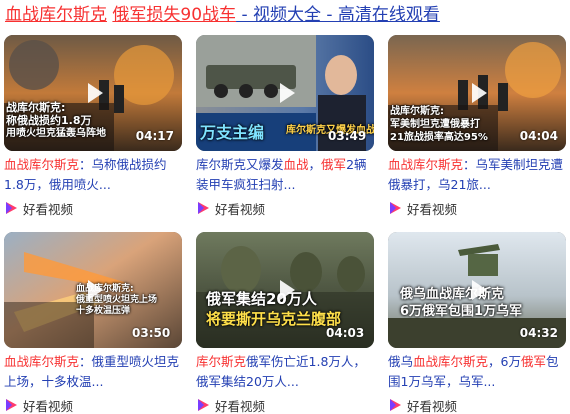 Image resolution: width=570 pixels, height=414 pixels. I want to click on overlay-caption: 万支主编, so click(232, 132).